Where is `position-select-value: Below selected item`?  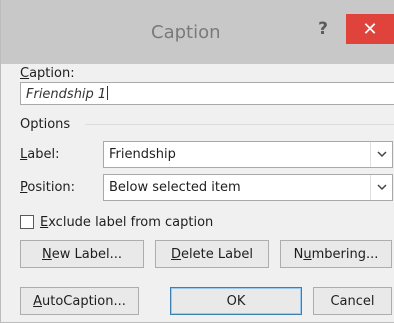 position-select-value: Below selected item is located at coordinates (175, 187).